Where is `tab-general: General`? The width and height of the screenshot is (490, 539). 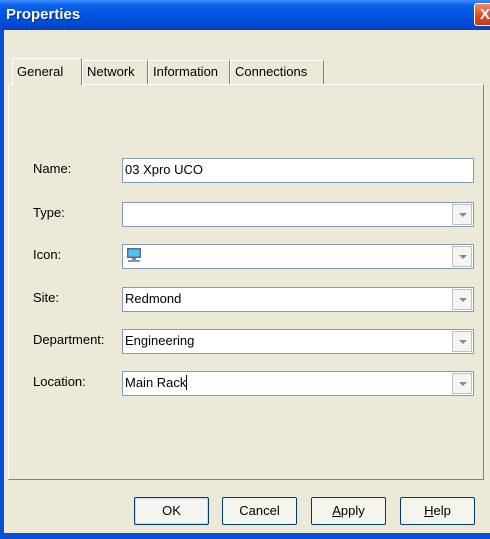
tab-general: General is located at coordinates (47, 71).